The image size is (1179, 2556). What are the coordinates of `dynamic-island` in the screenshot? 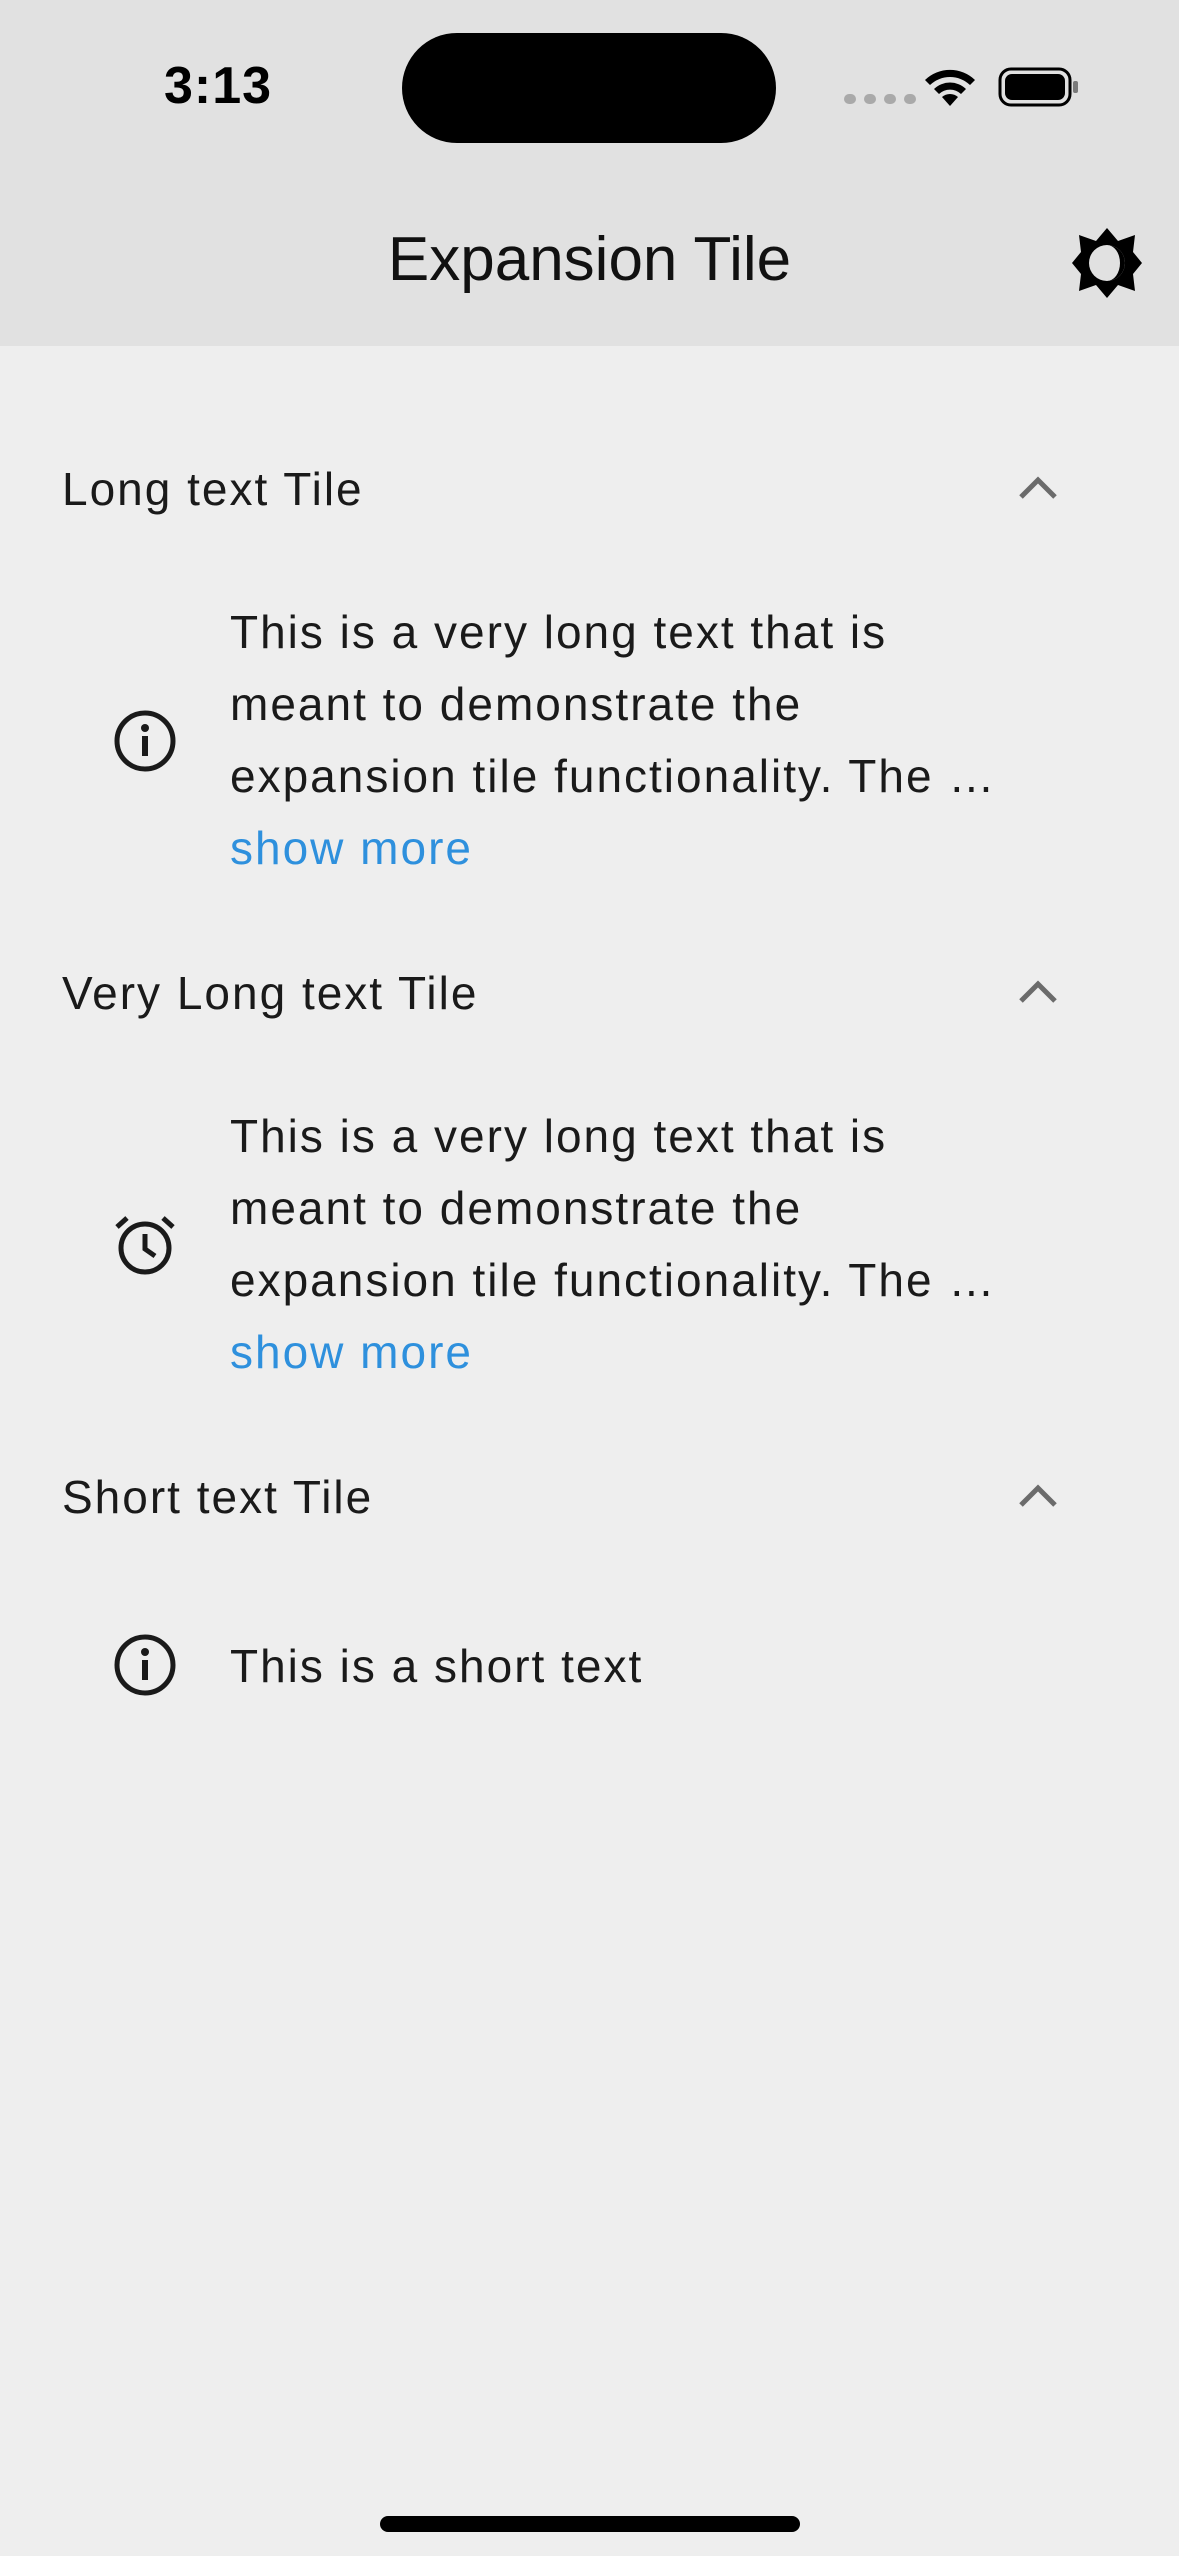 It's located at (589, 88).